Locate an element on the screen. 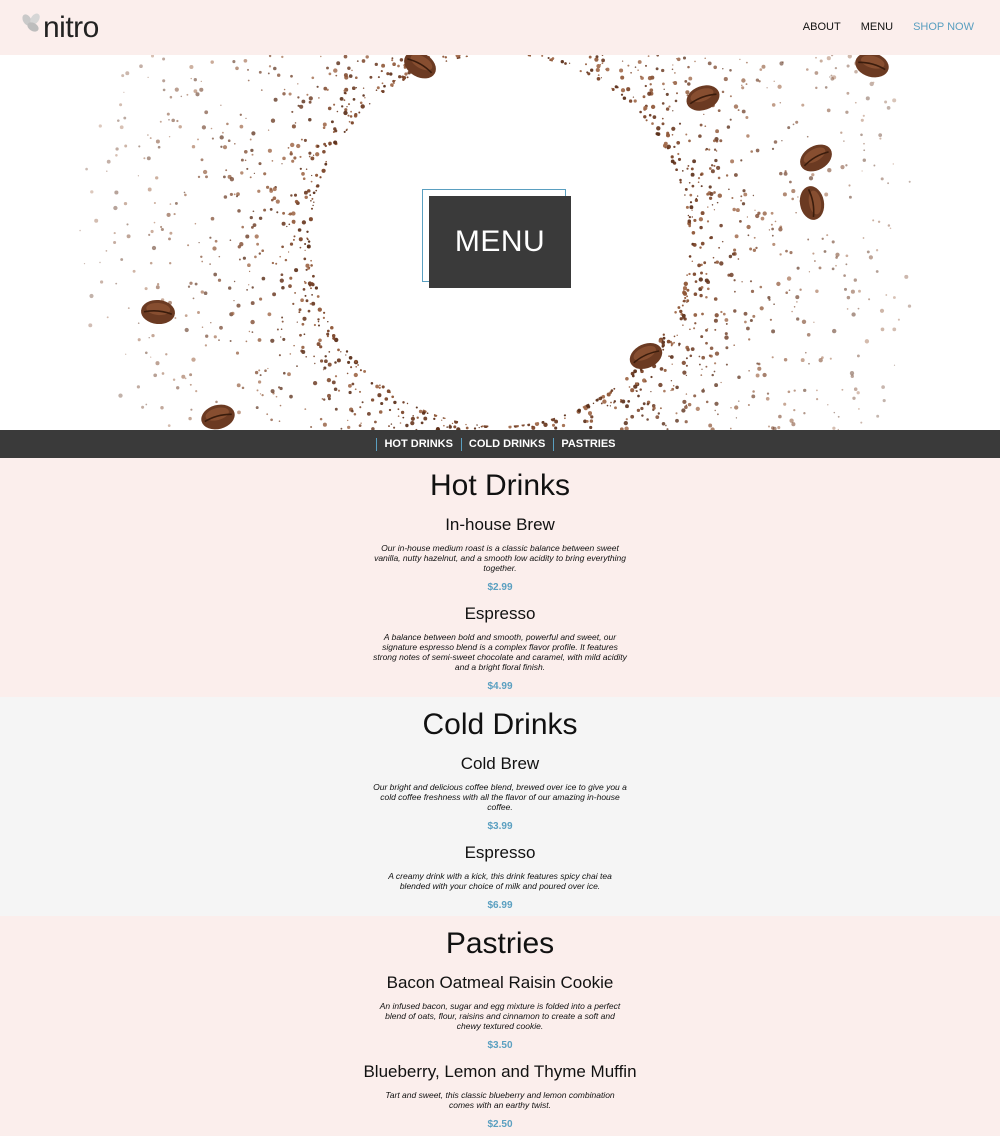 This screenshot has height=1136, width=1000. item-name: Blueberry, Lemon and Thyme Muffin is located at coordinates (500, 1071).